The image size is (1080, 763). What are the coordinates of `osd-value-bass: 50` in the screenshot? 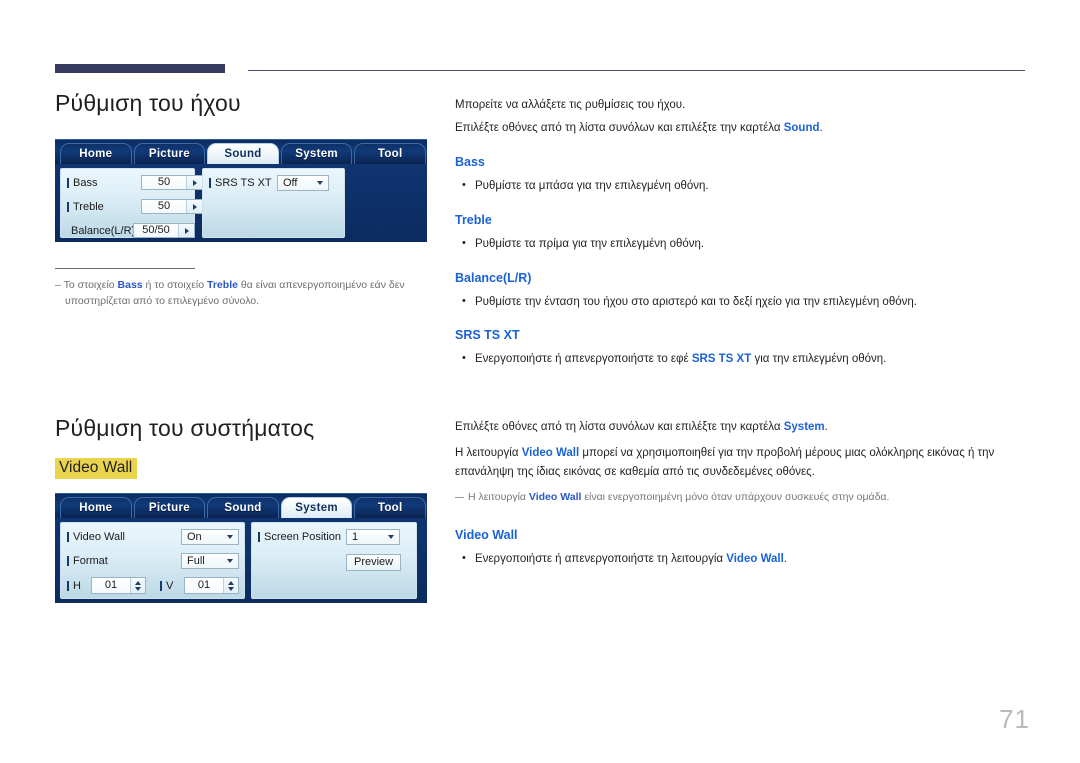 It's located at (164, 182).